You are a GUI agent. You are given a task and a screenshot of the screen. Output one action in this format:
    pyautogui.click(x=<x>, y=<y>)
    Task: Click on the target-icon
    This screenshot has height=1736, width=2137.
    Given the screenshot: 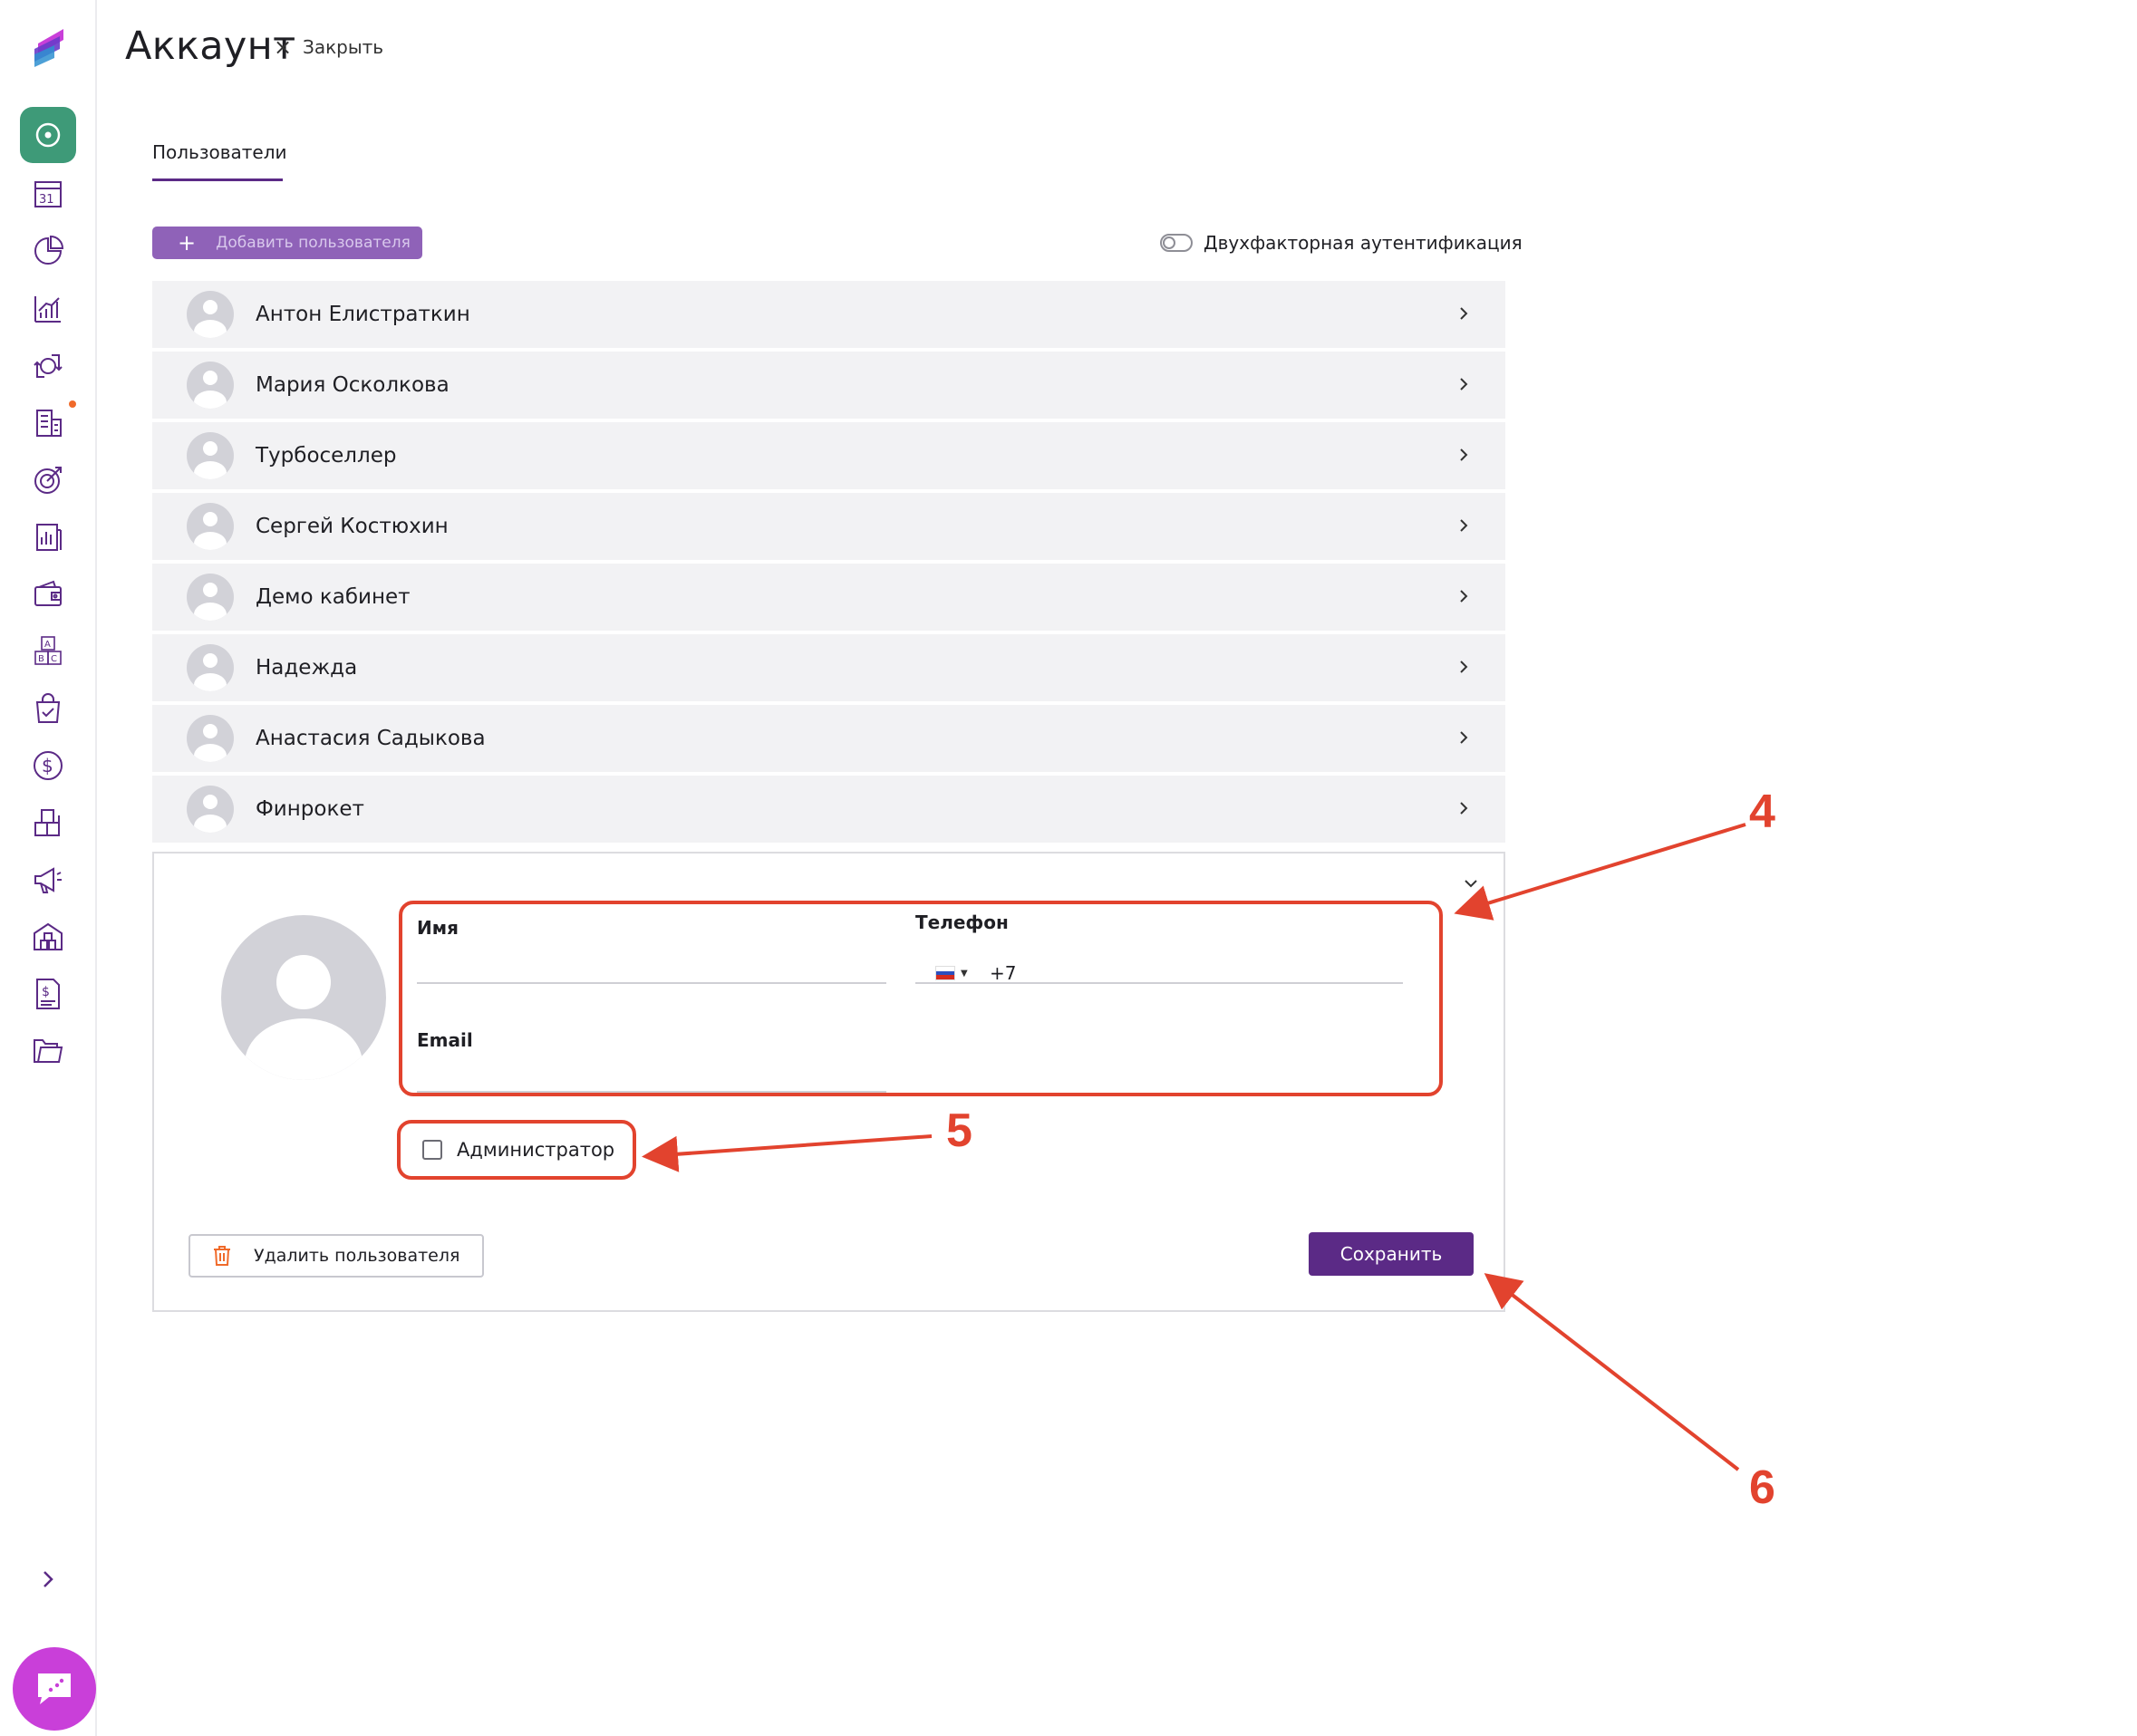 What is the action you would take?
    pyautogui.click(x=48, y=480)
    